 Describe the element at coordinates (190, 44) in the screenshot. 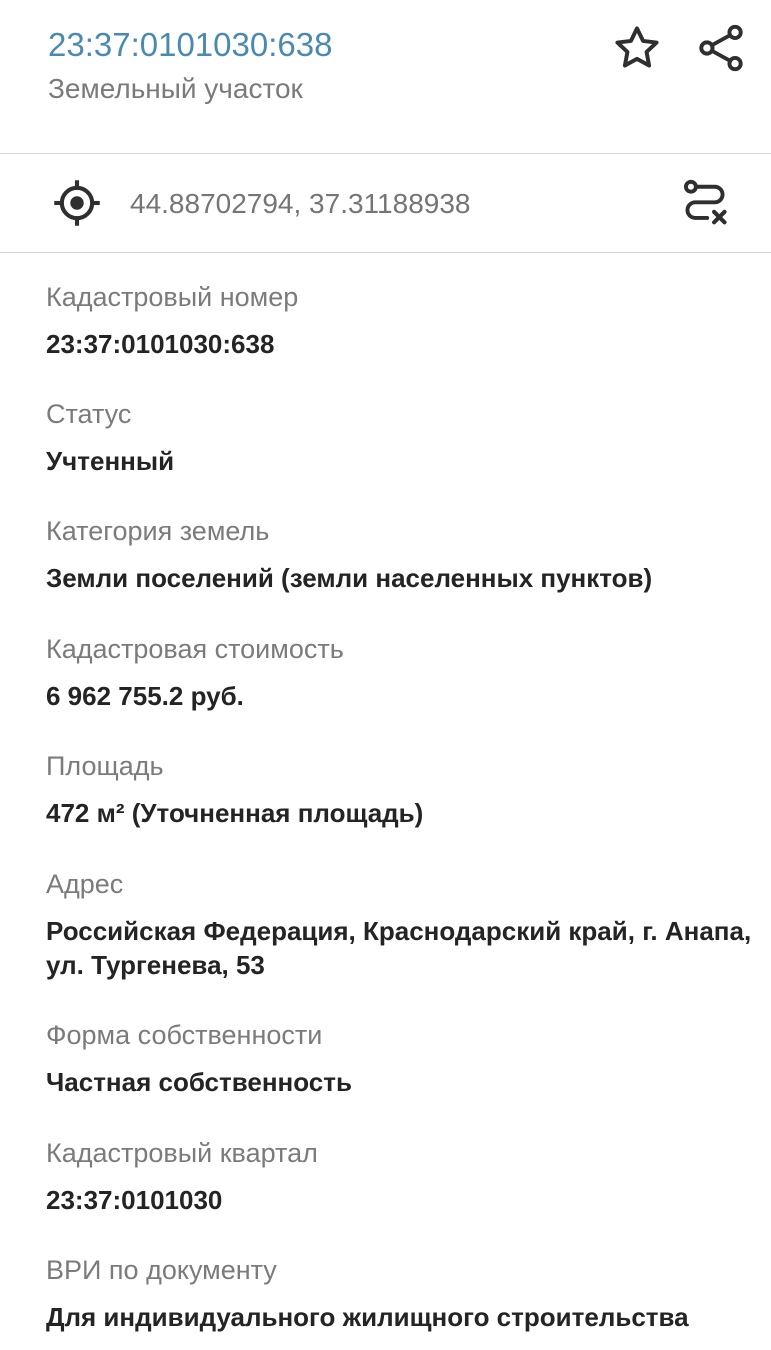

I see `page-title: 23:37:0101030:638` at that location.